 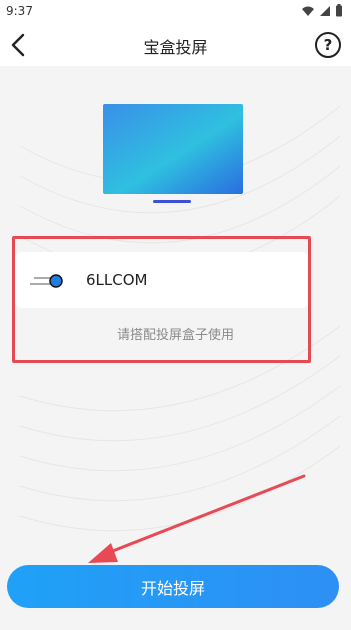 I want to click on wifi-icon, so click(x=308, y=11).